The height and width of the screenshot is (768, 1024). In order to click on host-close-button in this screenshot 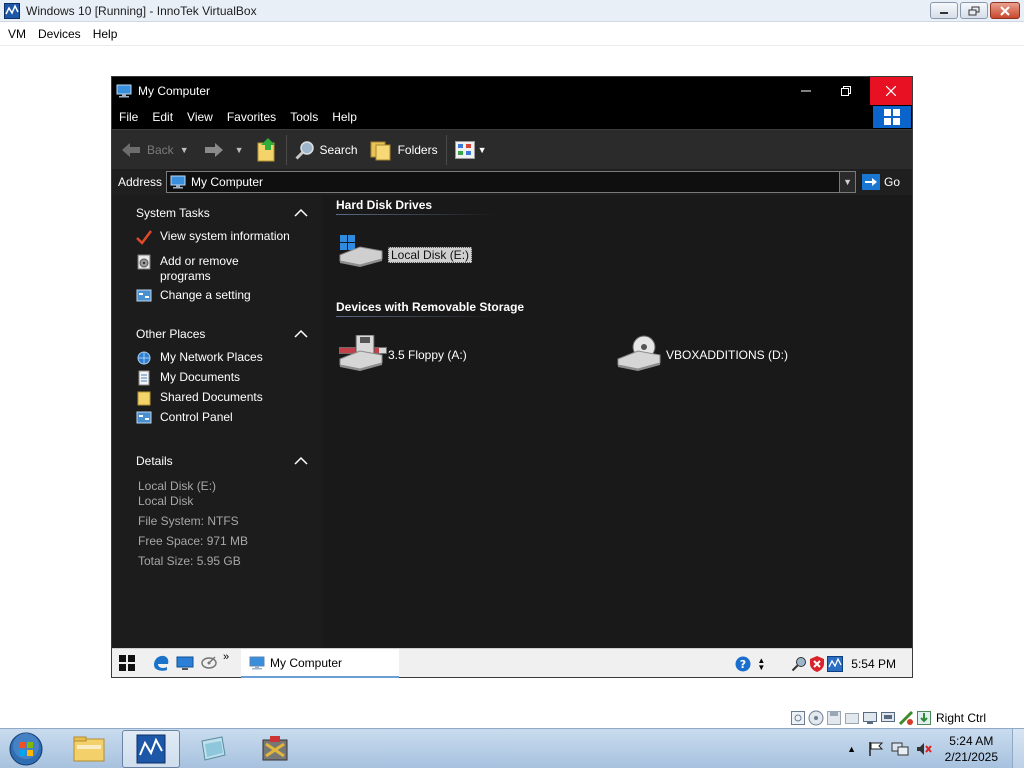, I will do `click(1005, 10)`.